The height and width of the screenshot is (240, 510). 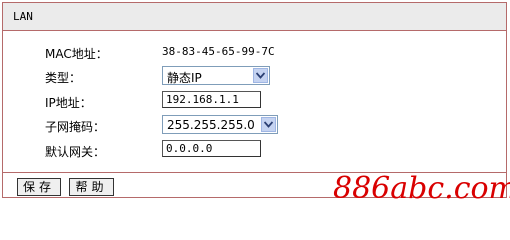 I want to click on mask-select: 255.255.255.0, so click(x=220, y=124).